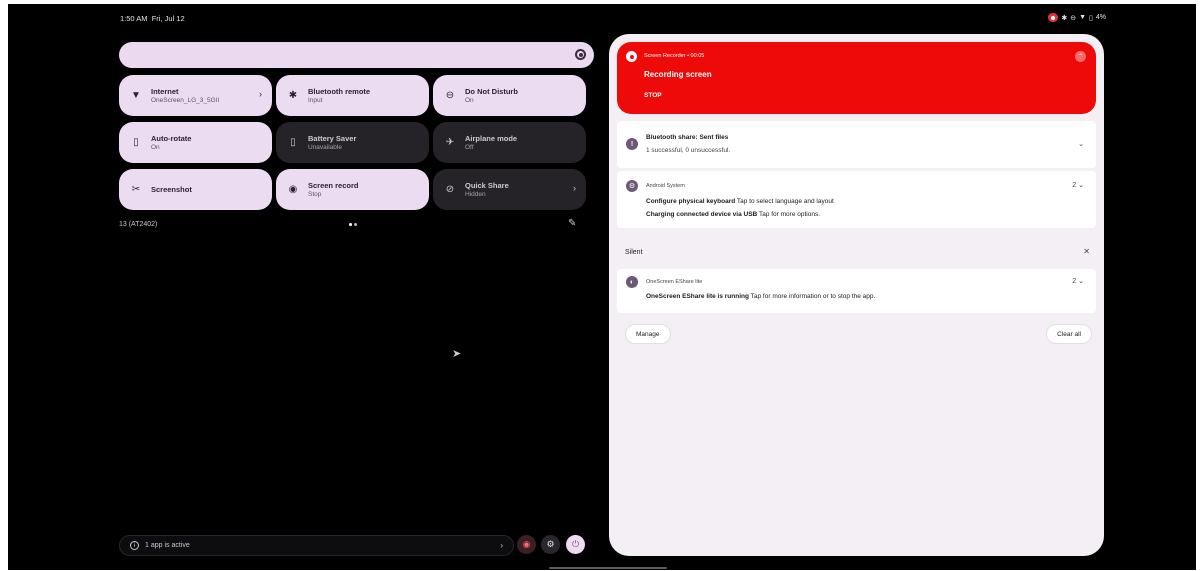  Describe the element at coordinates (134, 18) in the screenshot. I see `status-time: 1:50 AM` at that location.